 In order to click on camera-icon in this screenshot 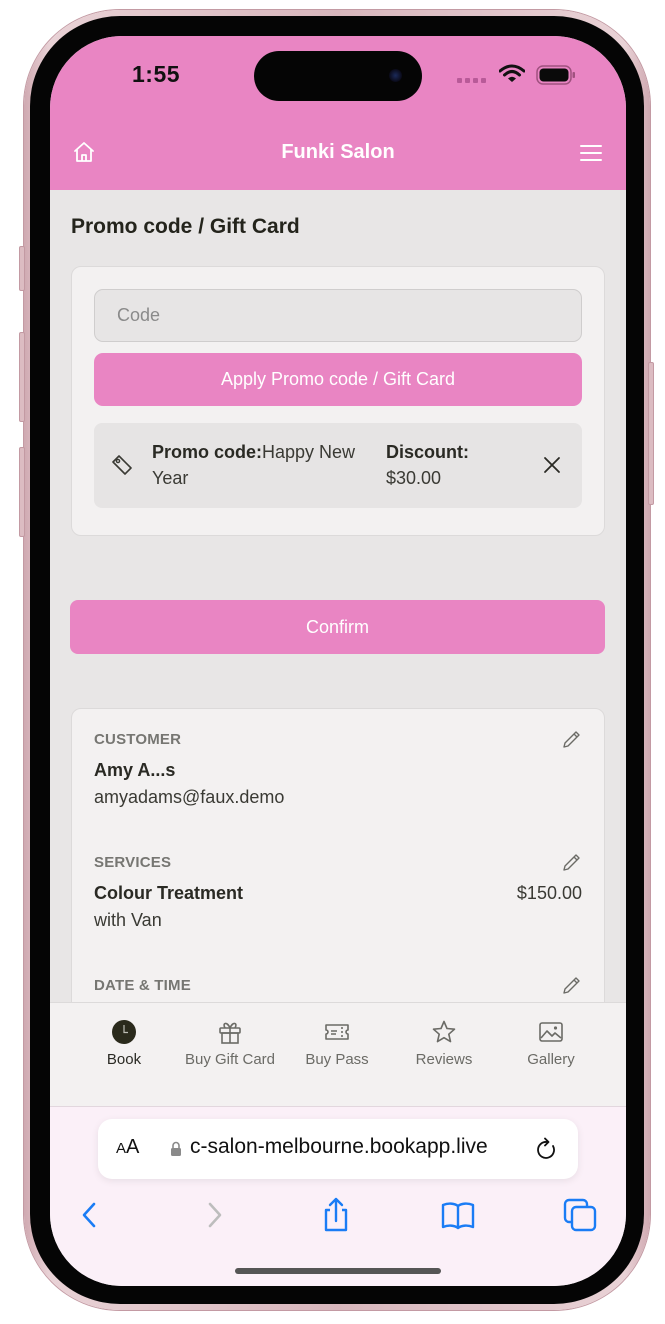, I will do `click(395, 75)`.